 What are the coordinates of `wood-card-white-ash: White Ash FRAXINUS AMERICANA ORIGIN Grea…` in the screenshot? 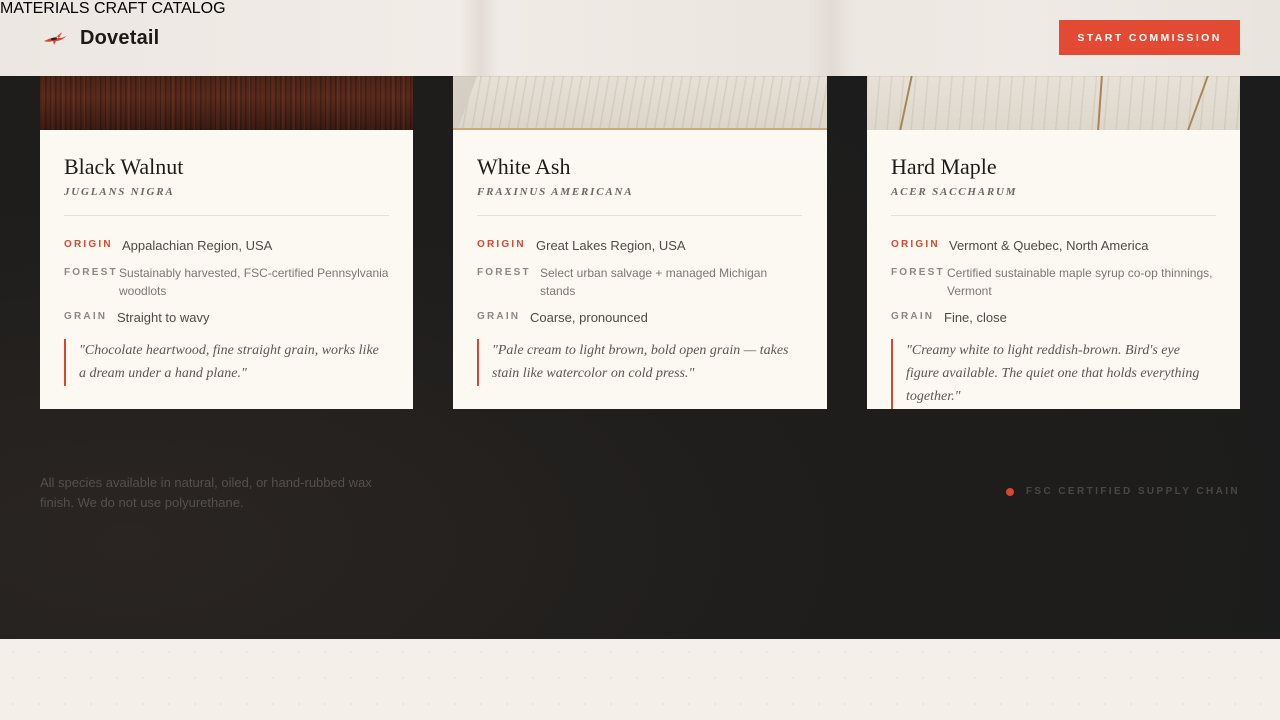 It's located at (640, 242).